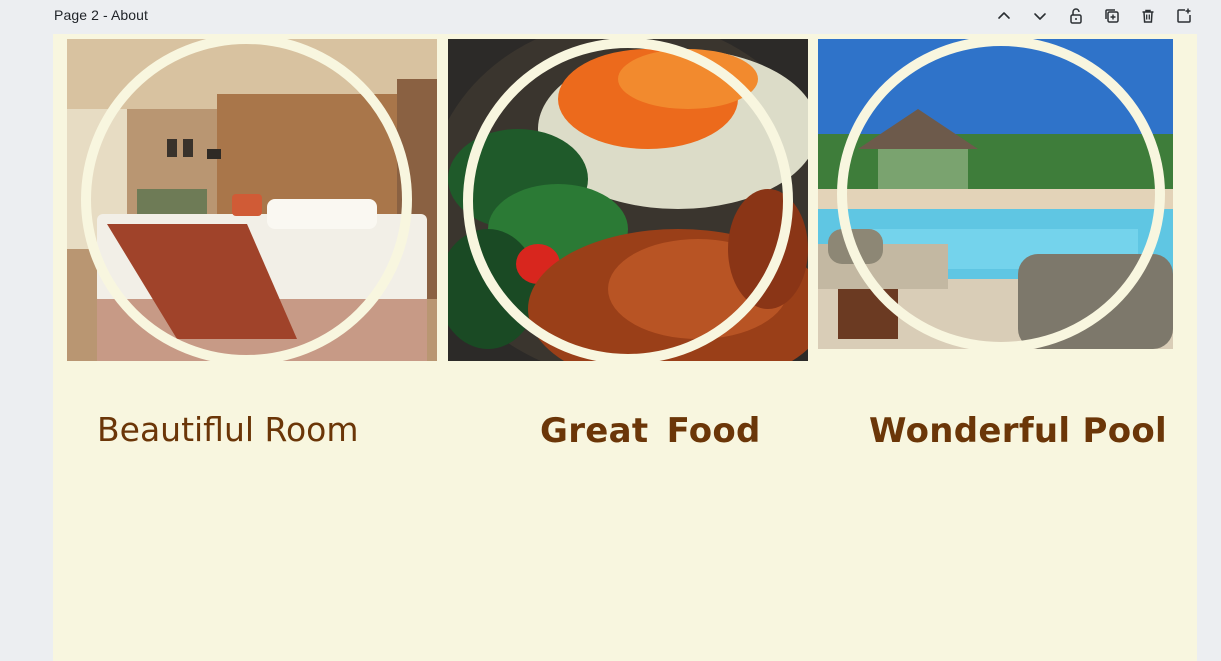  Describe the element at coordinates (1001, 194) in the screenshot. I see `pool-frame-ring` at that location.